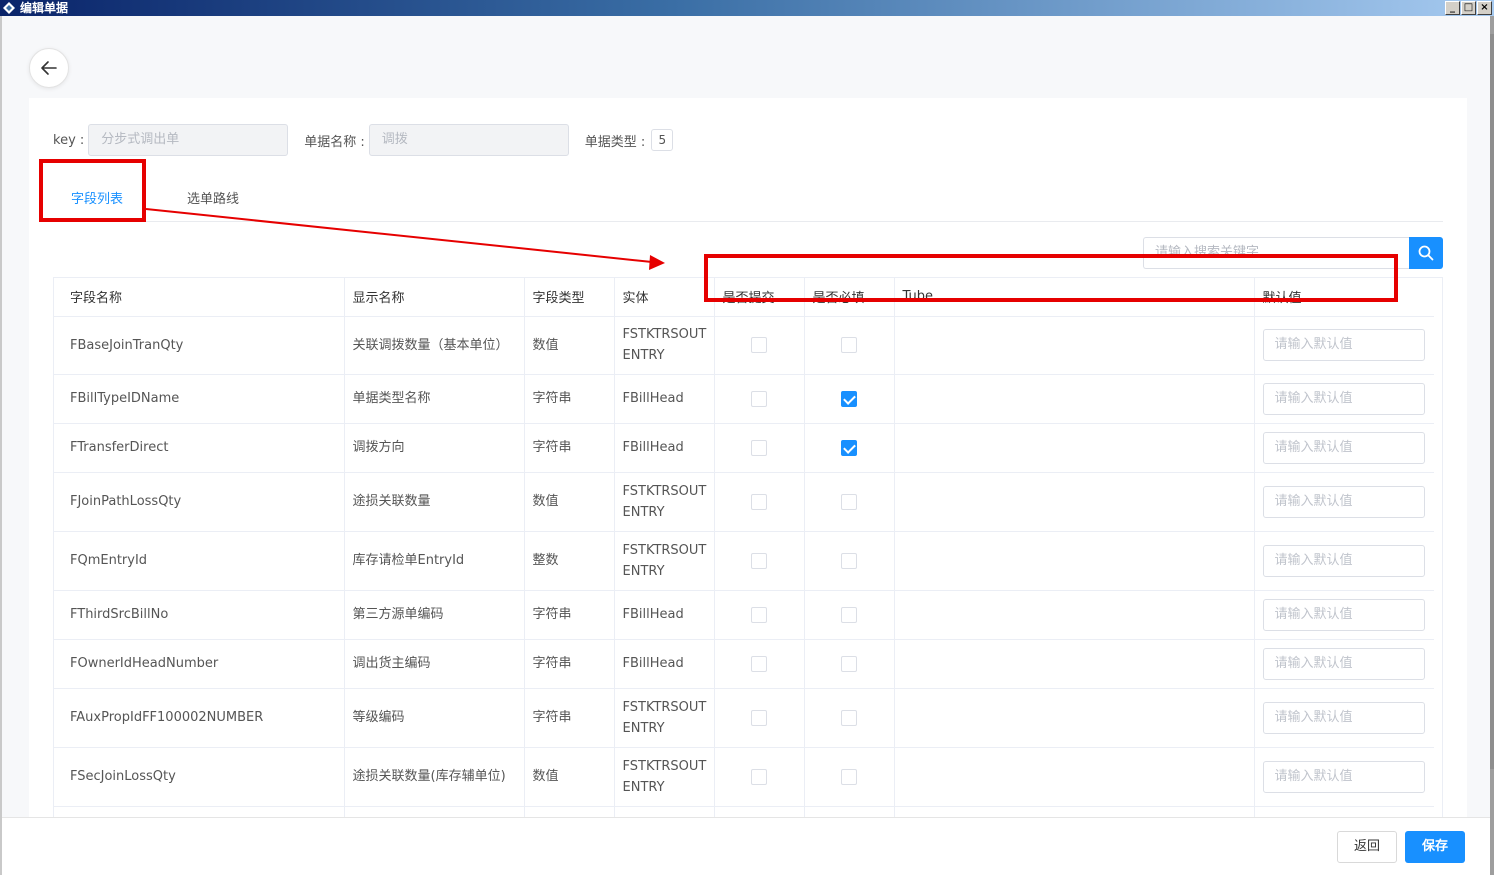 The width and height of the screenshot is (1494, 875). Describe the element at coordinates (199, 664) in the screenshot. I see `cell-field-name: FOwnerIdHeadNumber` at that location.